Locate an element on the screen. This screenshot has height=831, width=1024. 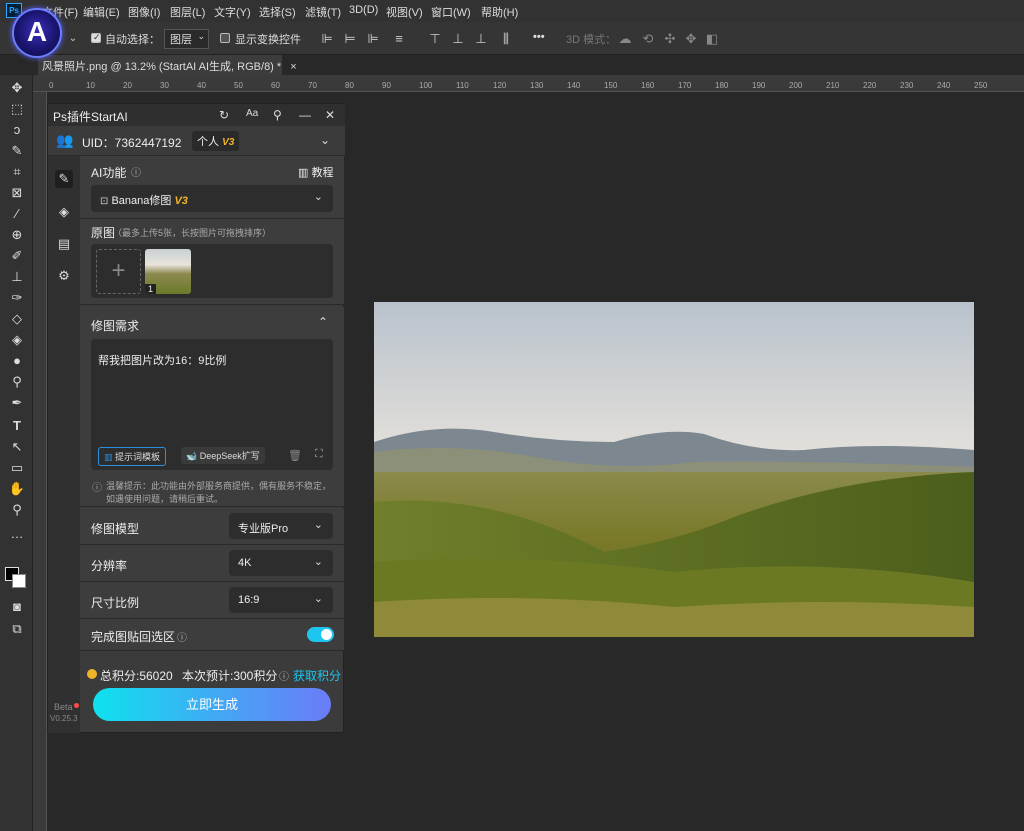
dodge-tool-icon: ⚲ is located at coordinates (17, 382).